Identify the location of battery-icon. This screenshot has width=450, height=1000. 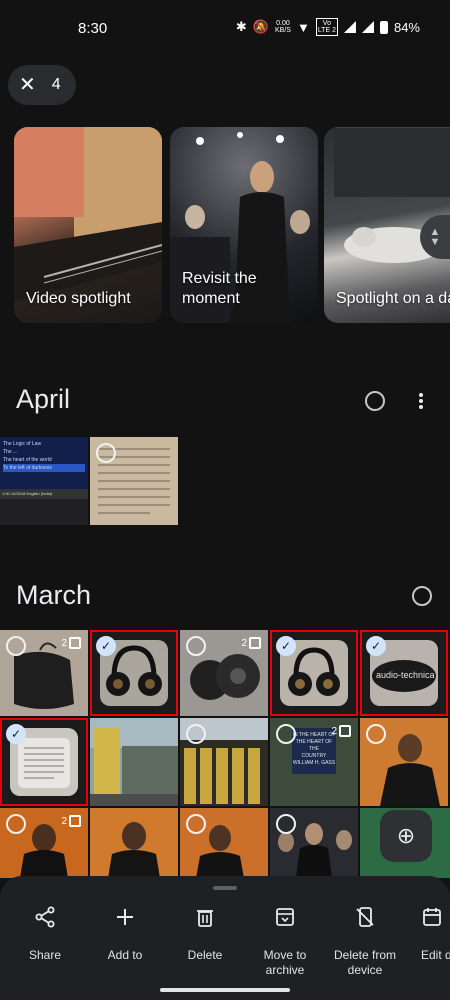
(383, 27).